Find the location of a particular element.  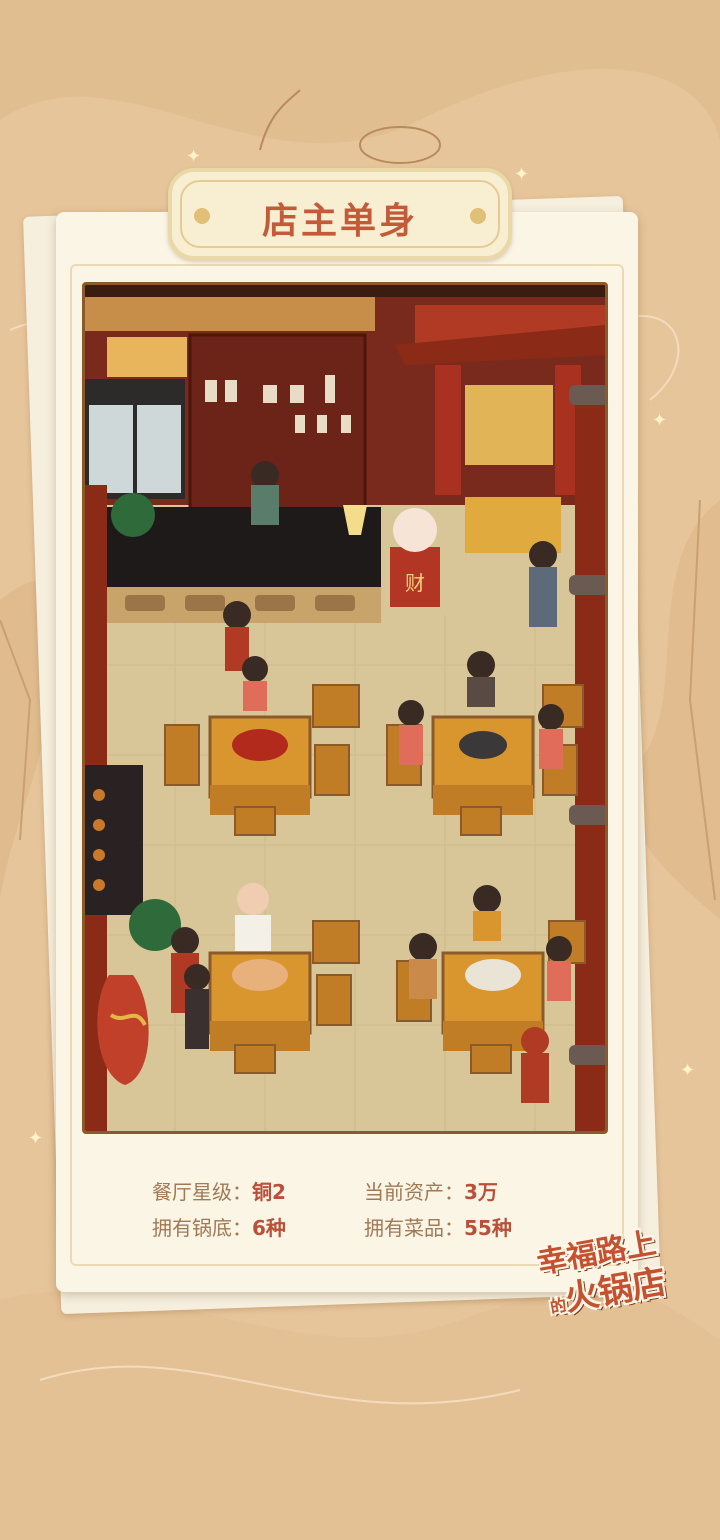

stat-current-assets: 当前资产：3万 is located at coordinates (431, 1190).